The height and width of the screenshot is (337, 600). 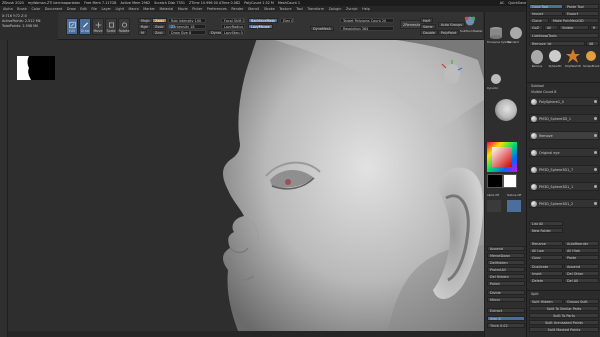 I want to click on import-button: Import, so click(x=546, y=13).